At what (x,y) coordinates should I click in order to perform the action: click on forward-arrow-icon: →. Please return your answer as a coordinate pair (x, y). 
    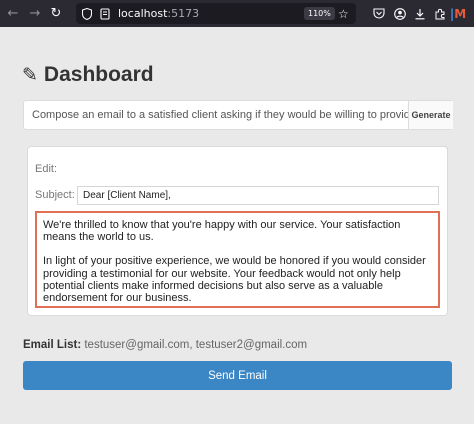
    Looking at the image, I should click on (35, 13).